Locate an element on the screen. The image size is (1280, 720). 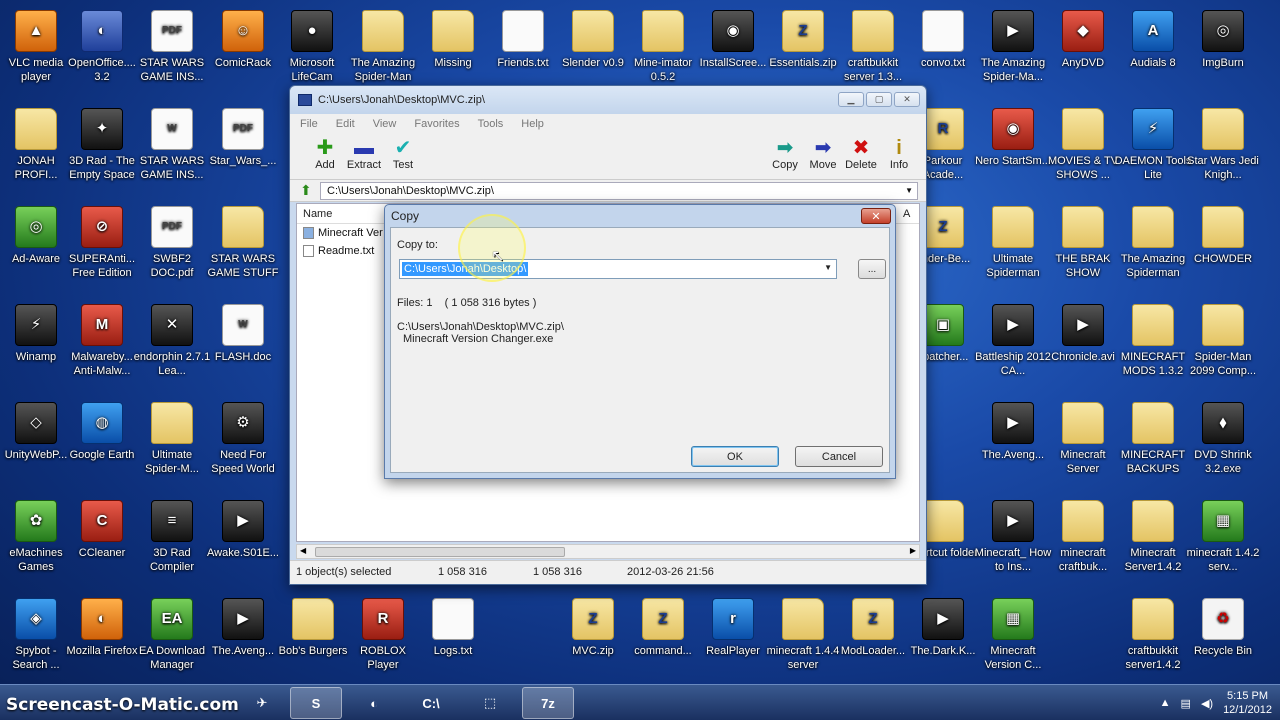
desktop-icon: W FLASH.doc is located at coordinates (243, 343).